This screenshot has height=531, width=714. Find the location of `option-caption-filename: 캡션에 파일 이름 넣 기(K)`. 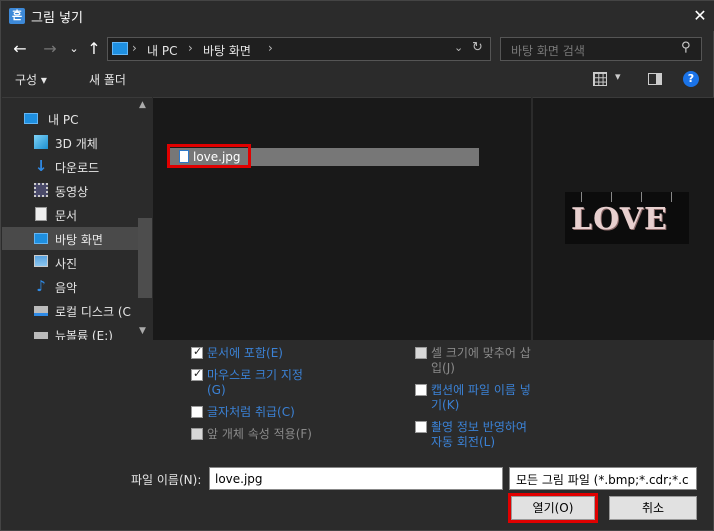

option-caption-filename: 캡션에 파일 이름 넣 기(K) is located at coordinates (515, 398).